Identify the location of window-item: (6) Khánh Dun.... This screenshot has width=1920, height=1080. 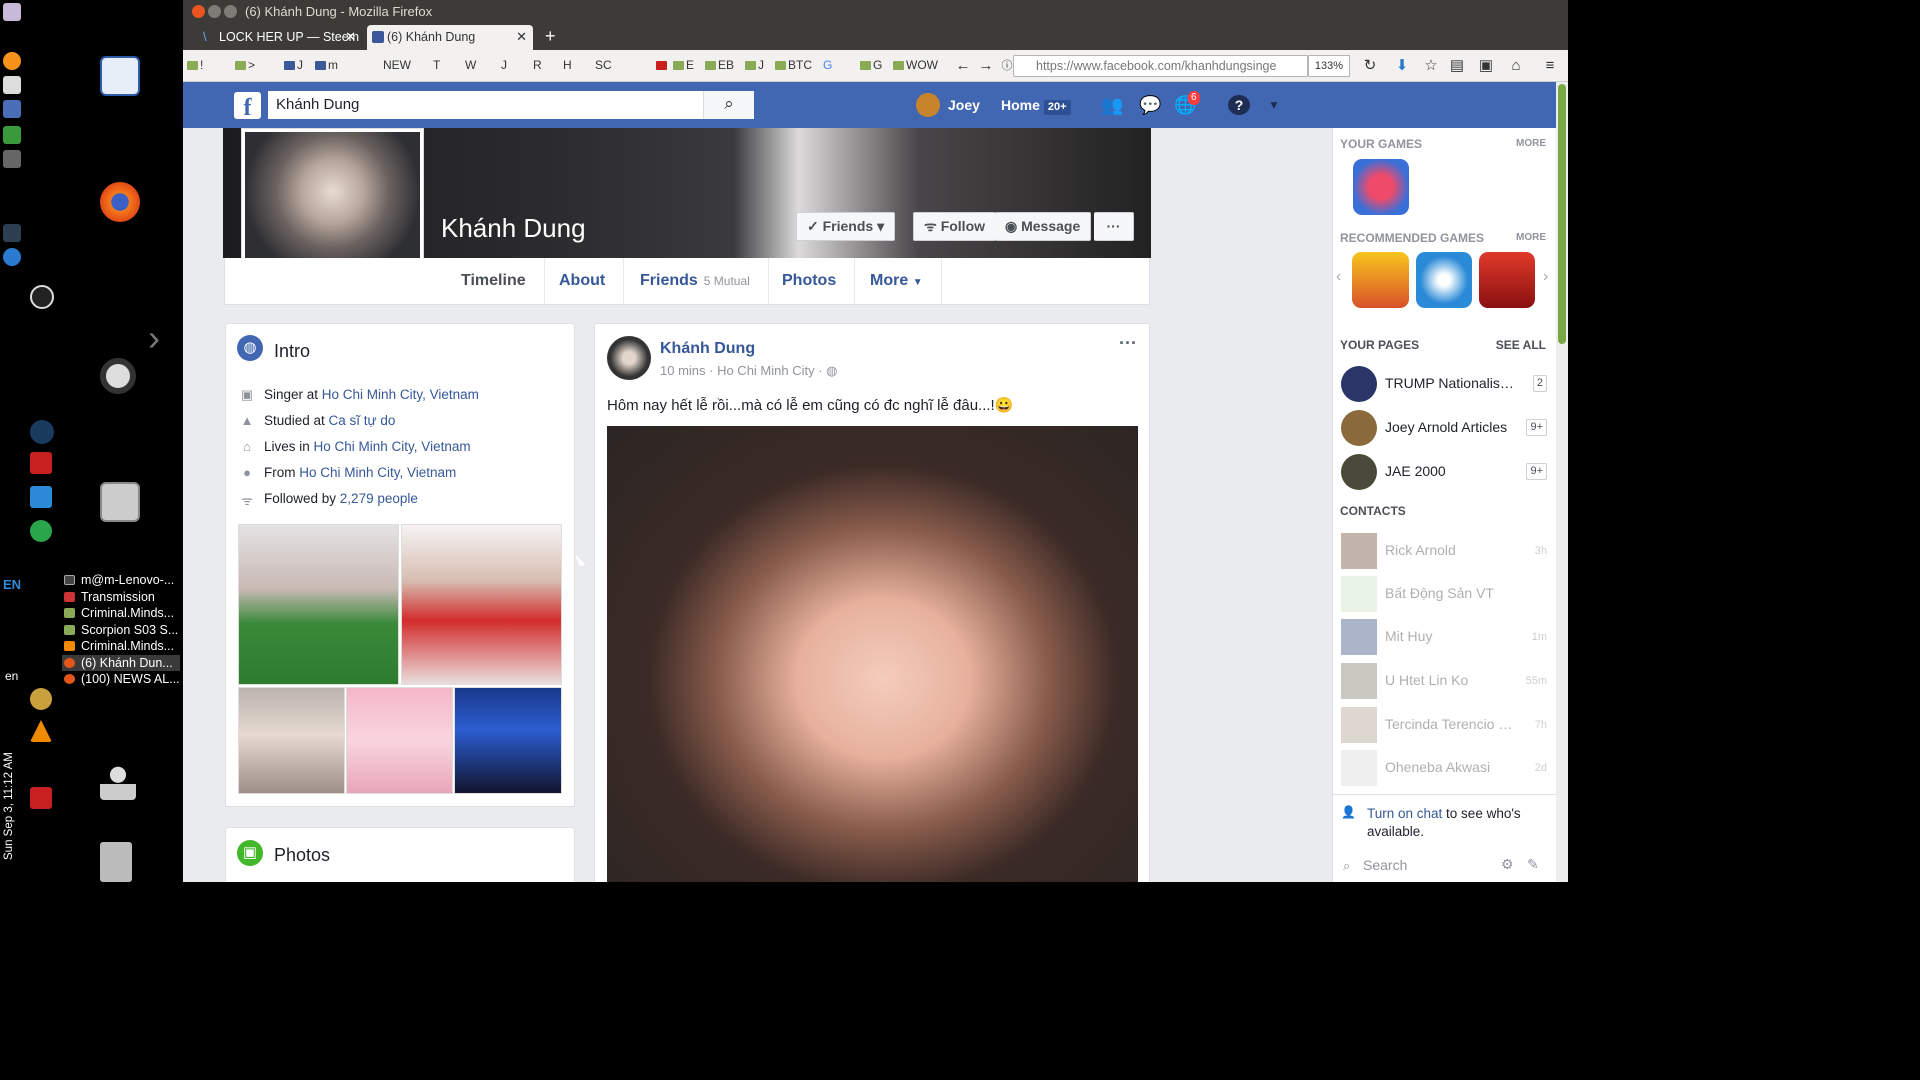
(121, 662).